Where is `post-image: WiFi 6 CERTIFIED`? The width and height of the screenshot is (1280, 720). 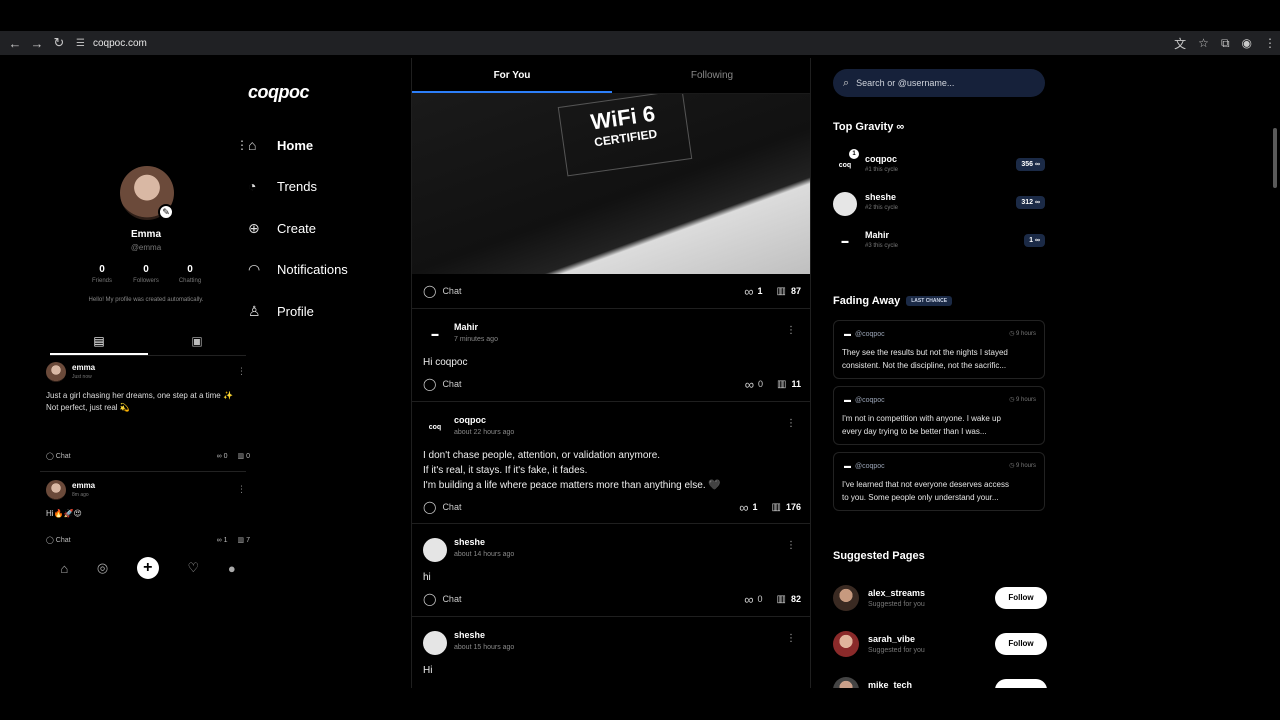
post-image: WiFi 6 CERTIFIED is located at coordinates (611, 184).